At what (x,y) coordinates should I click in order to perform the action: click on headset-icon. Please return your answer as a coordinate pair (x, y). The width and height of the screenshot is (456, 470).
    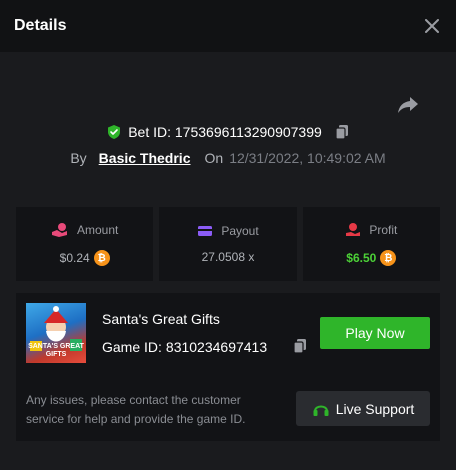
    Looking at the image, I should click on (321, 409).